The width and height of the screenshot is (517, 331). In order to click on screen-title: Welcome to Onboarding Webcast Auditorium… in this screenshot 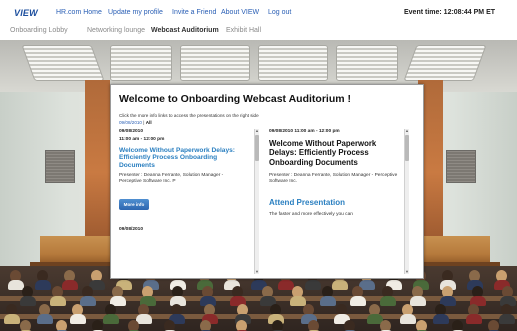, I will do `click(235, 99)`.